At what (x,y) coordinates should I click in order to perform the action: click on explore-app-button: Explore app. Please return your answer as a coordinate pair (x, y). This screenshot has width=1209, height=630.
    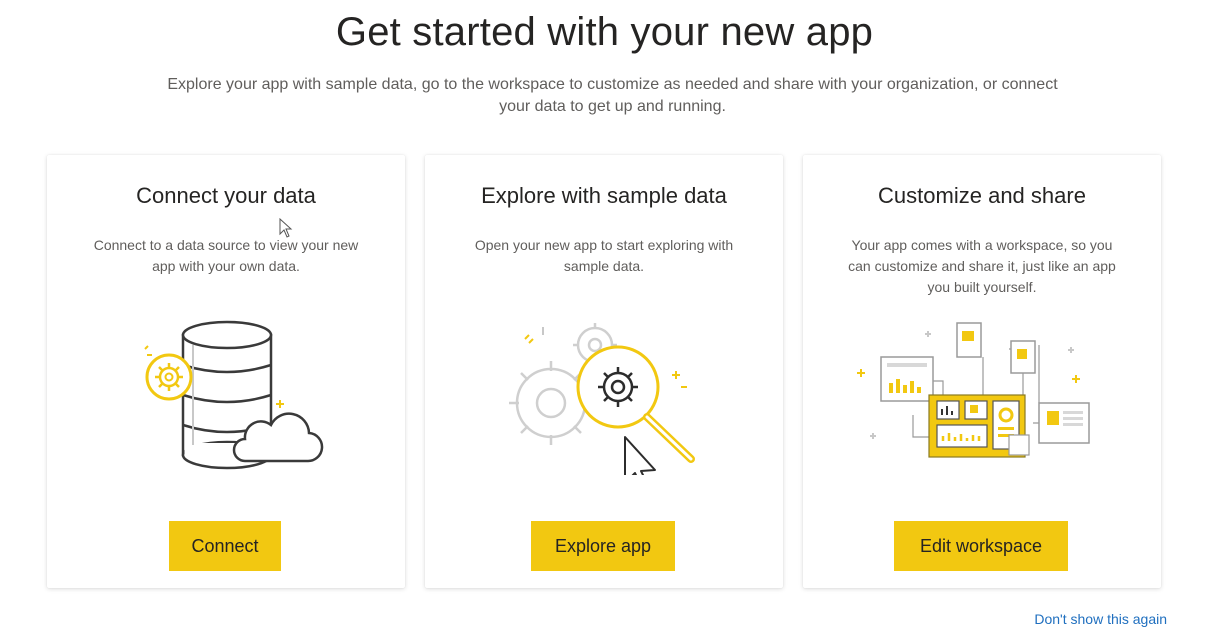
    Looking at the image, I should click on (603, 546).